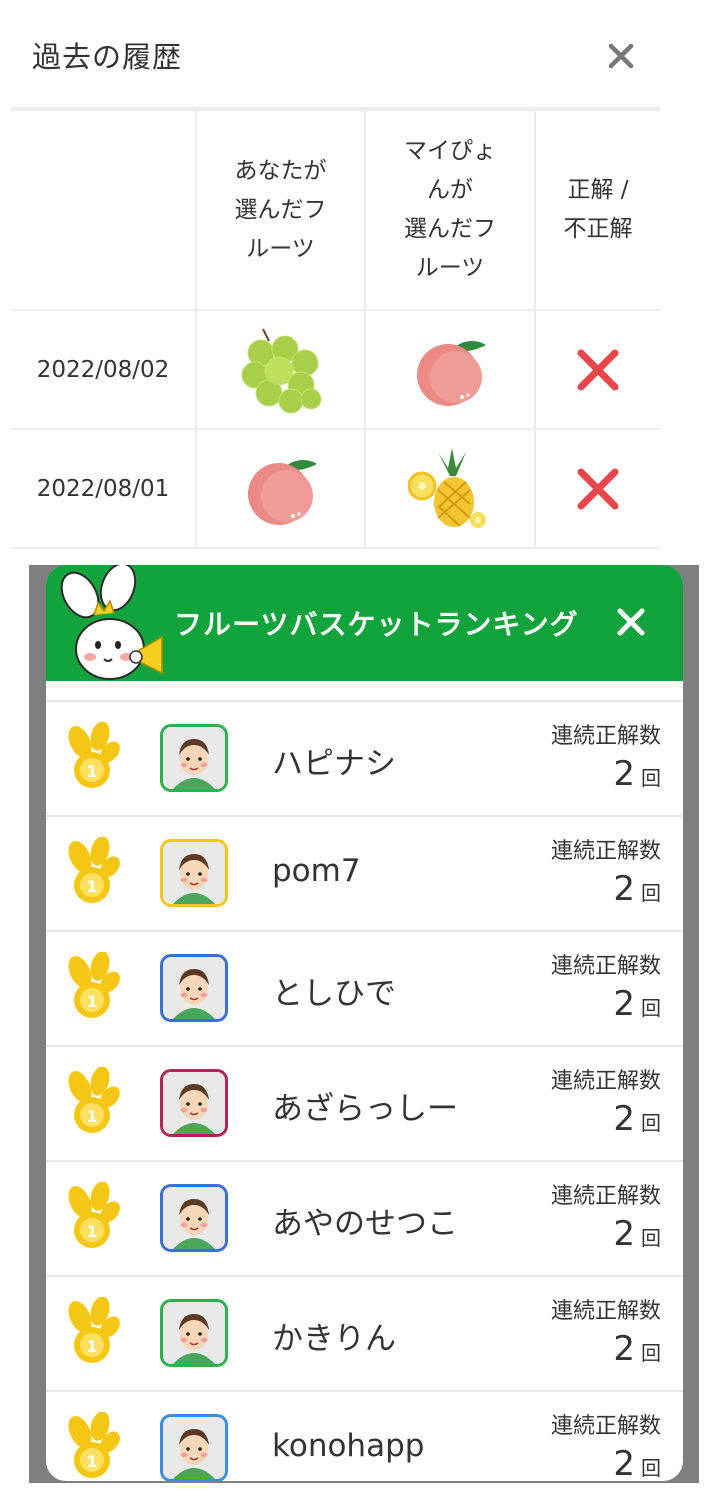  Describe the element at coordinates (104, 209) in the screenshot. I see `header-date` at that location.